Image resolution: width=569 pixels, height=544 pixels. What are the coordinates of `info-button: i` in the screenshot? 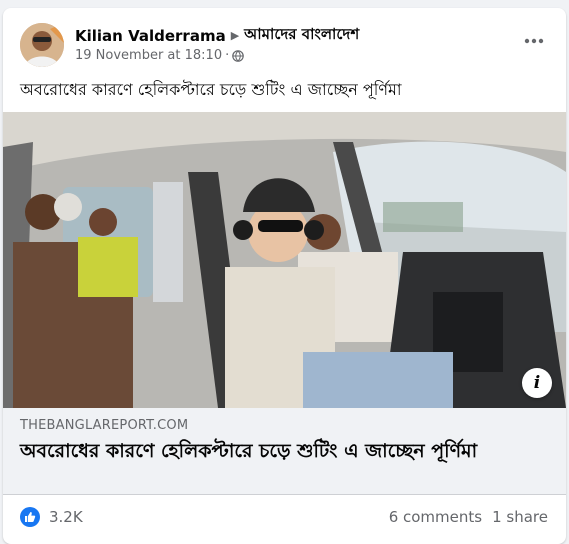 It's located at (537, 383).